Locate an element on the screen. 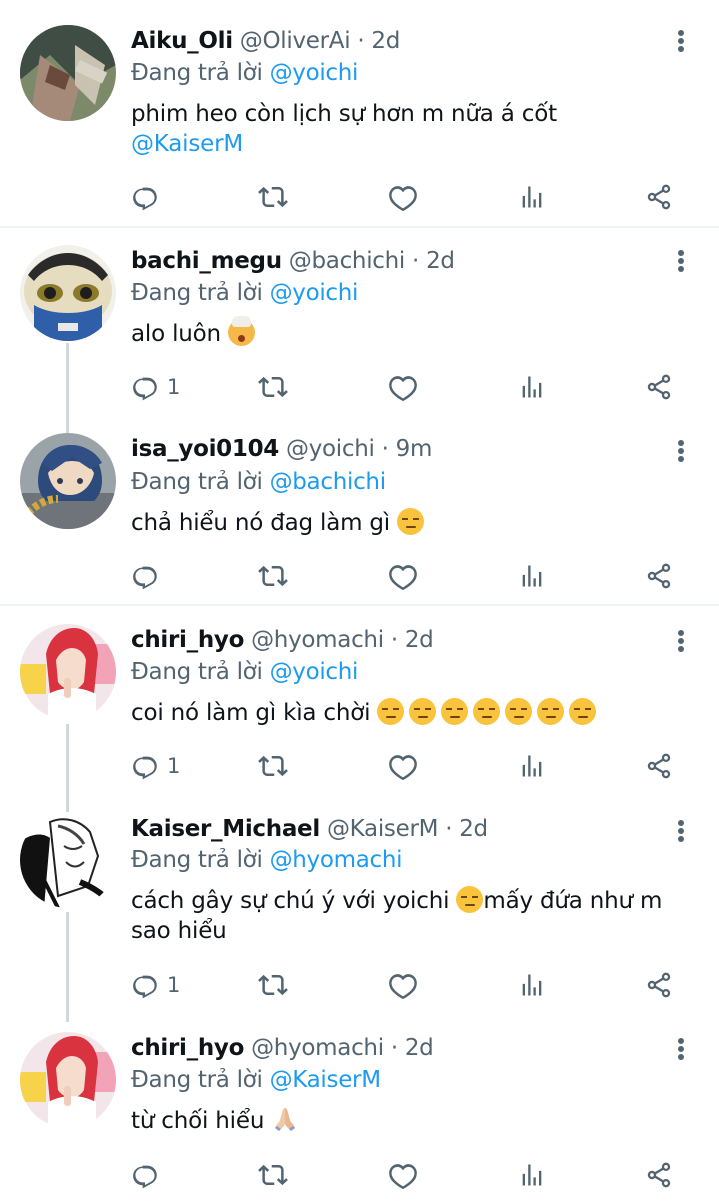 The width and height of the screenshot is (719, 1202). tweet-header: Aiku_Oli @OliverAi · 2d is located at coordinates (265, 41).